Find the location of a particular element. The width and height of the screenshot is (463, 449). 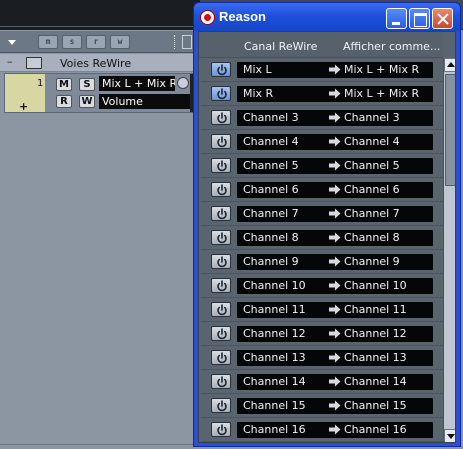

channel-routing-field: Channel 4 Channel 4 is located at coordinates (335, 142).